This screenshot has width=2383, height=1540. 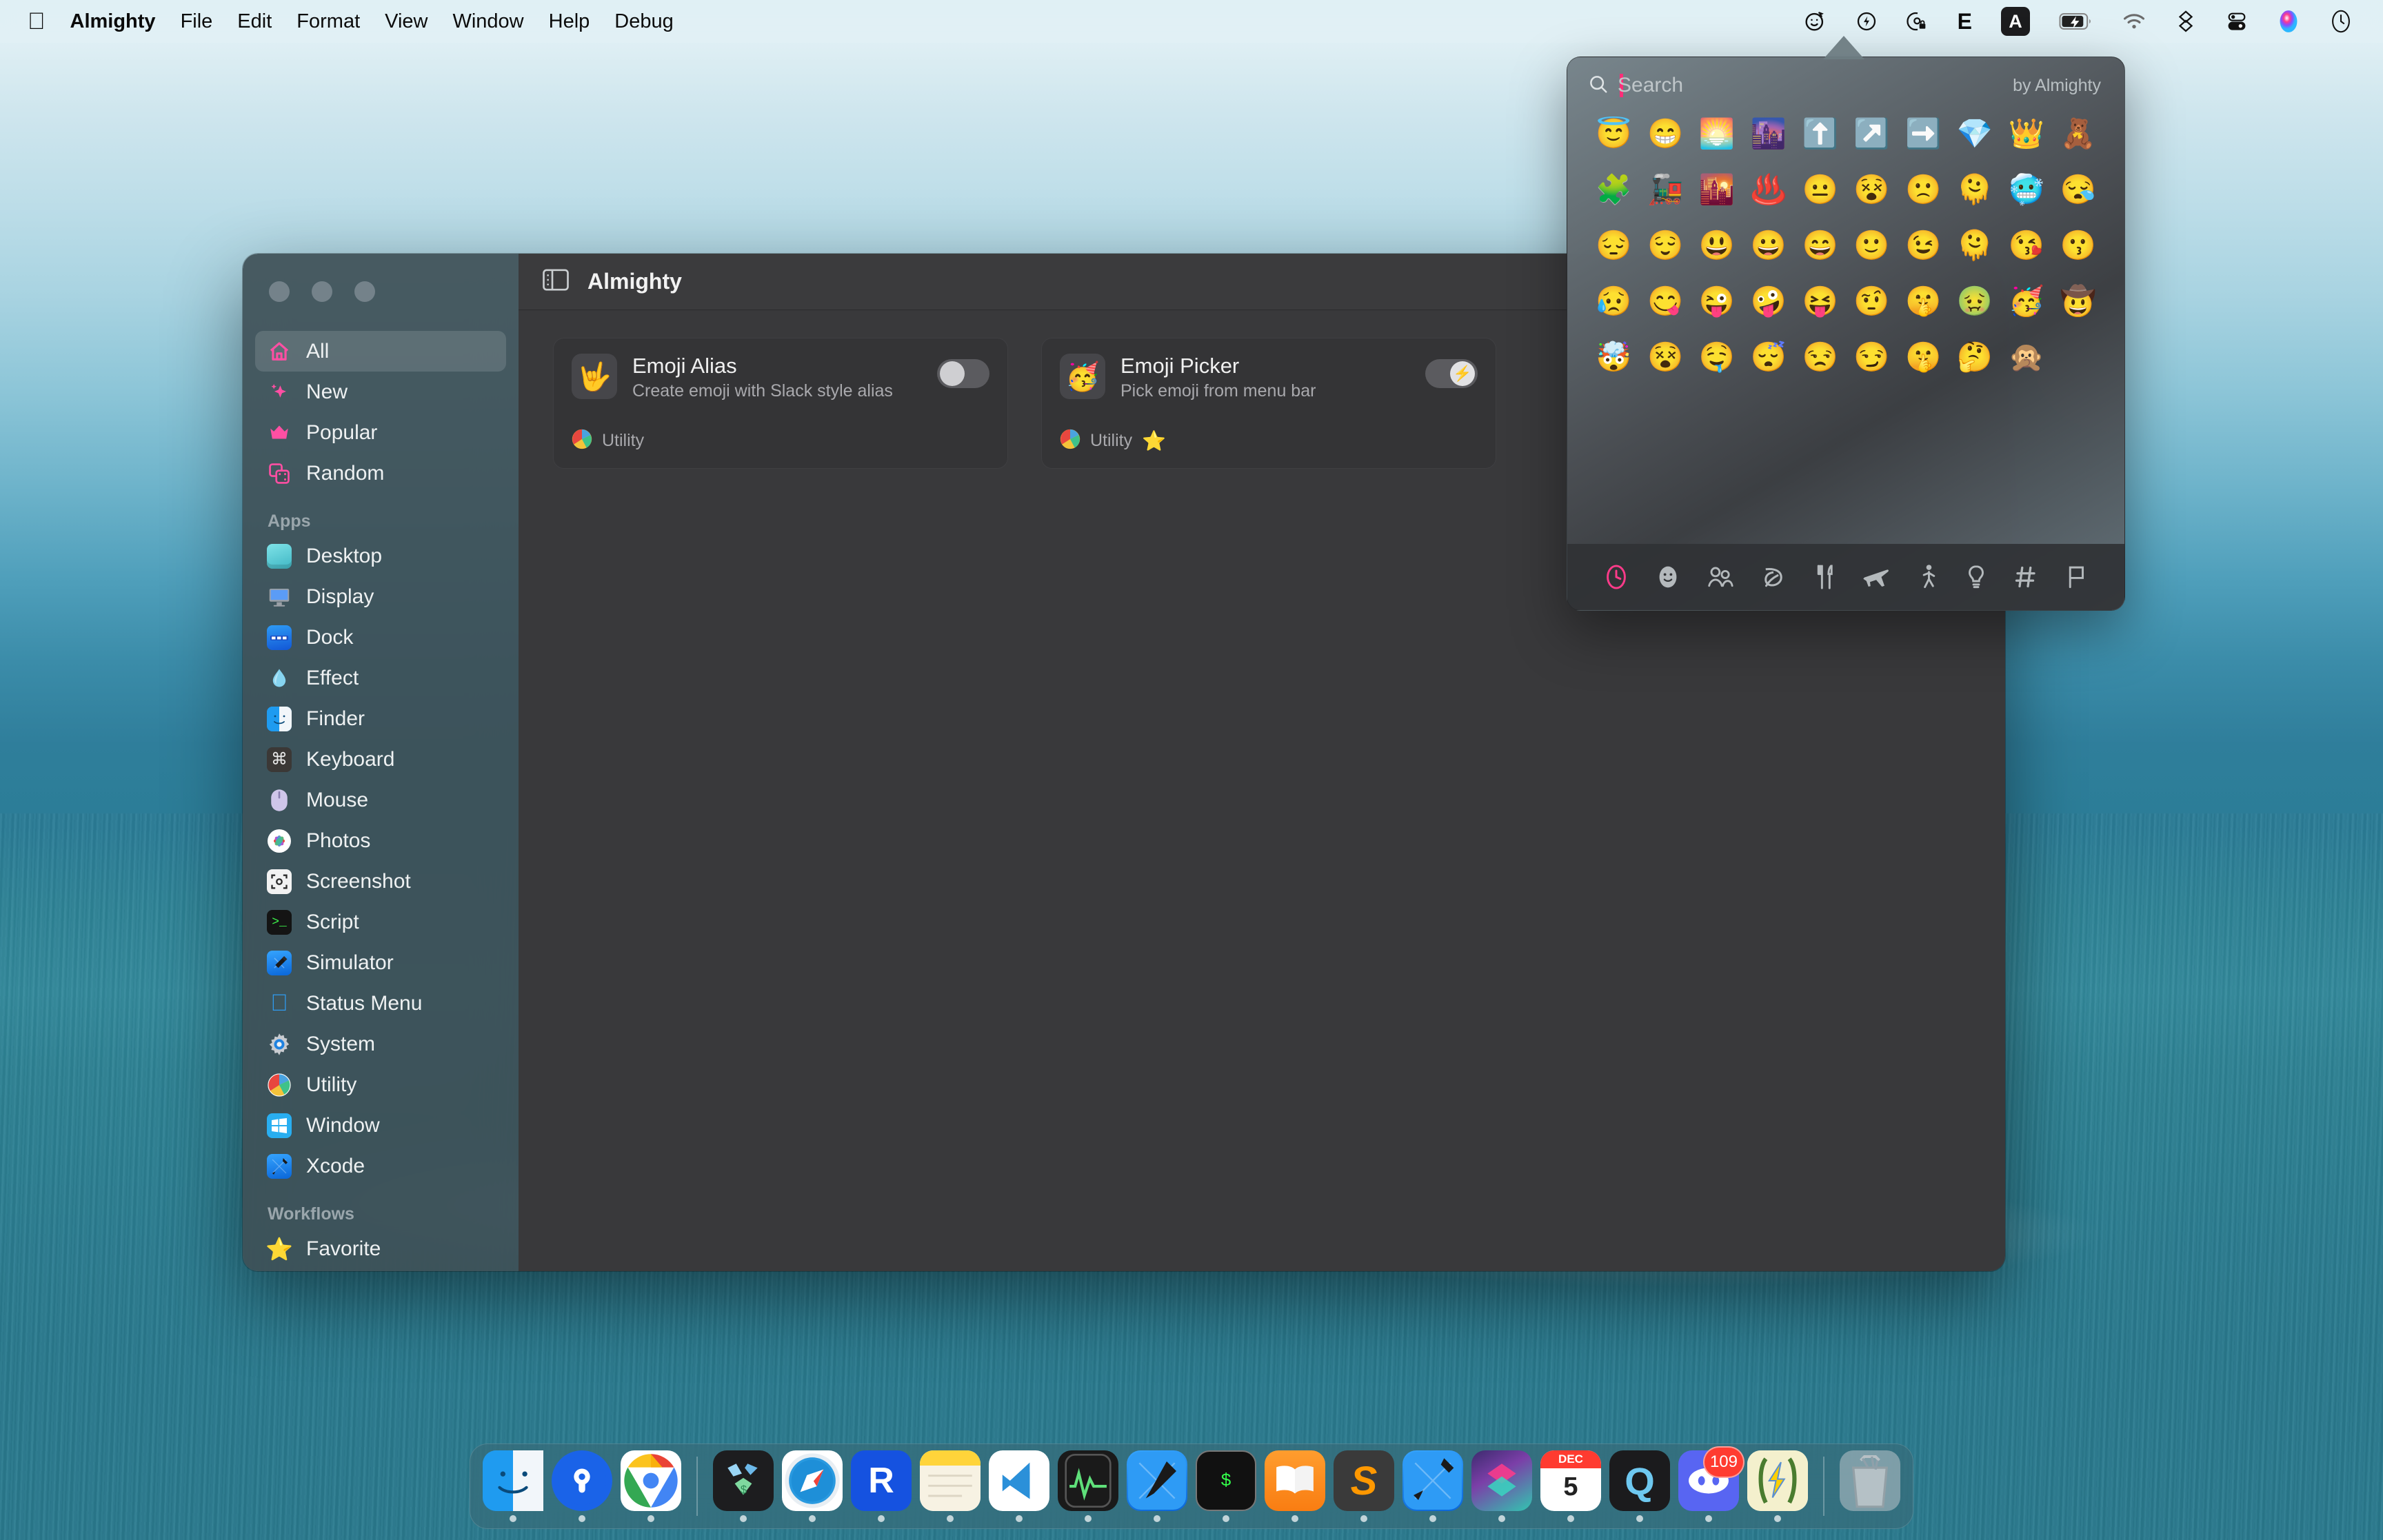 I want to click on emoji-cell: 😜, so click(x=1717, y=301).